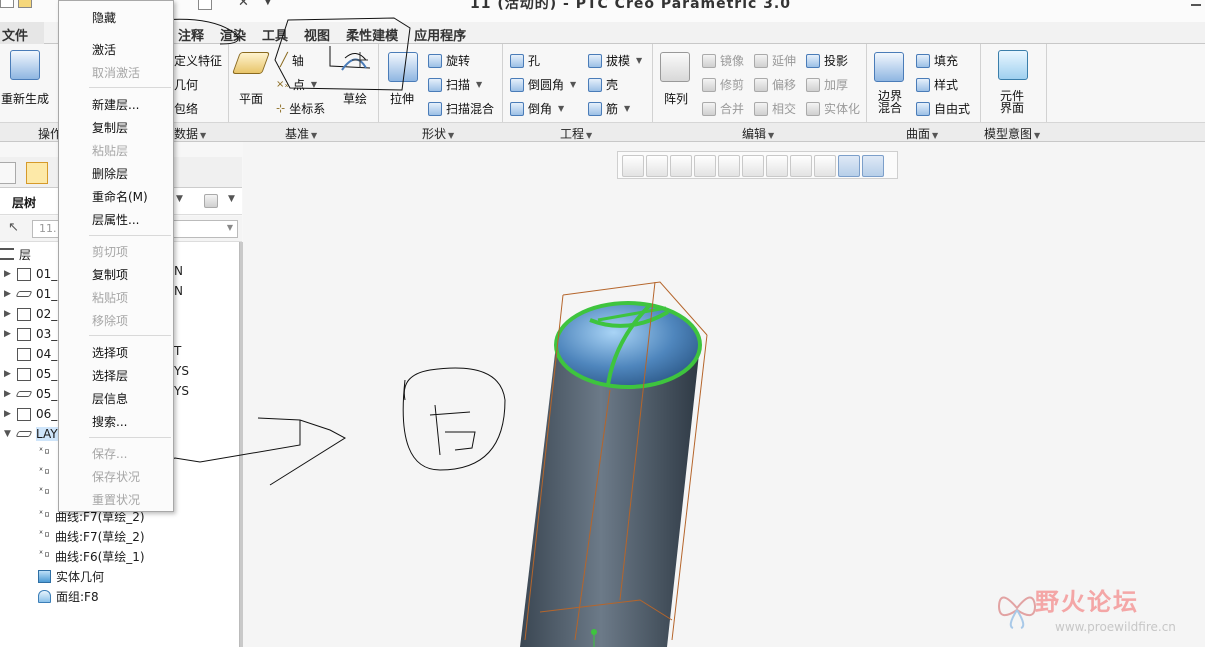 The height and width of the screenshot is (647, 1205). What do you see at coordinates (355, 98) in the screenshot?
I see `sketch-button: 草绘` at bounding box center [355, 98].